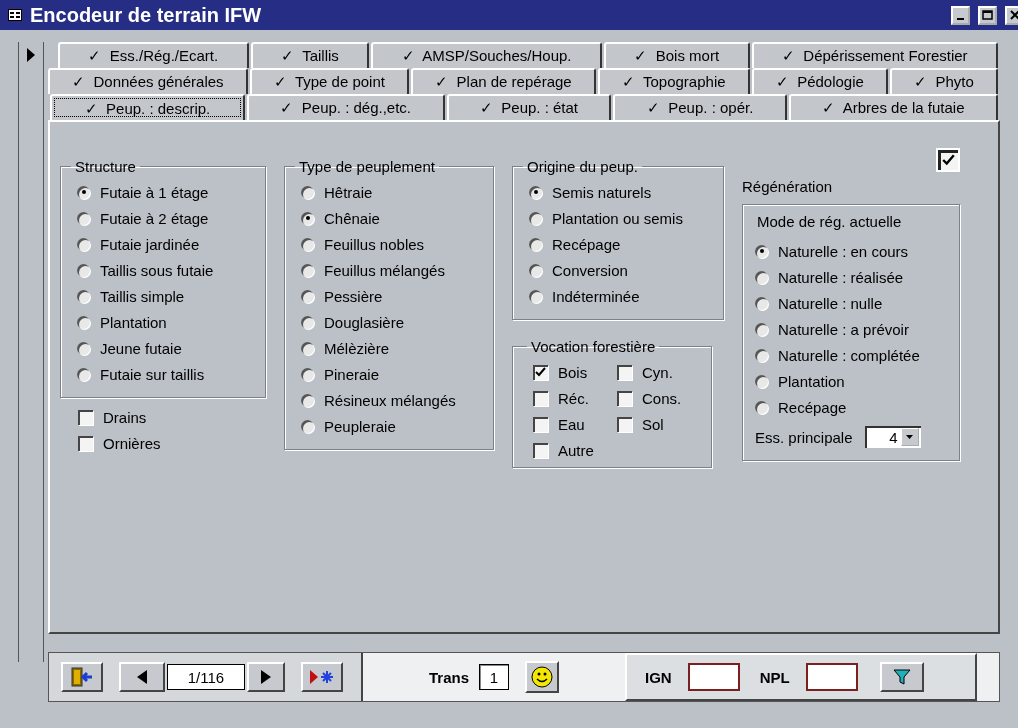 The width and height of the screenshot is (1018, 728). I want to click on radio-option: Semis naturels, so click(620, 192).